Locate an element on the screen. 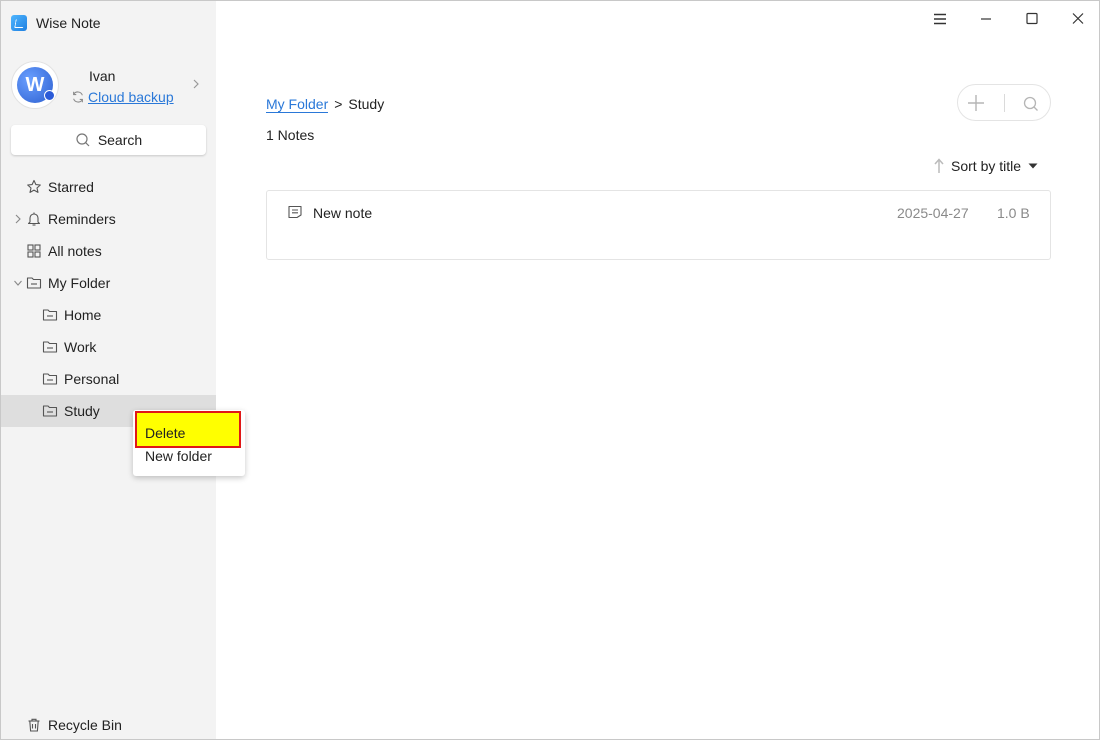 Image resolution: width=1100 pixels, height=740 pixels. sidebar-item-starred: Starred is located at coordinates (108, 187).